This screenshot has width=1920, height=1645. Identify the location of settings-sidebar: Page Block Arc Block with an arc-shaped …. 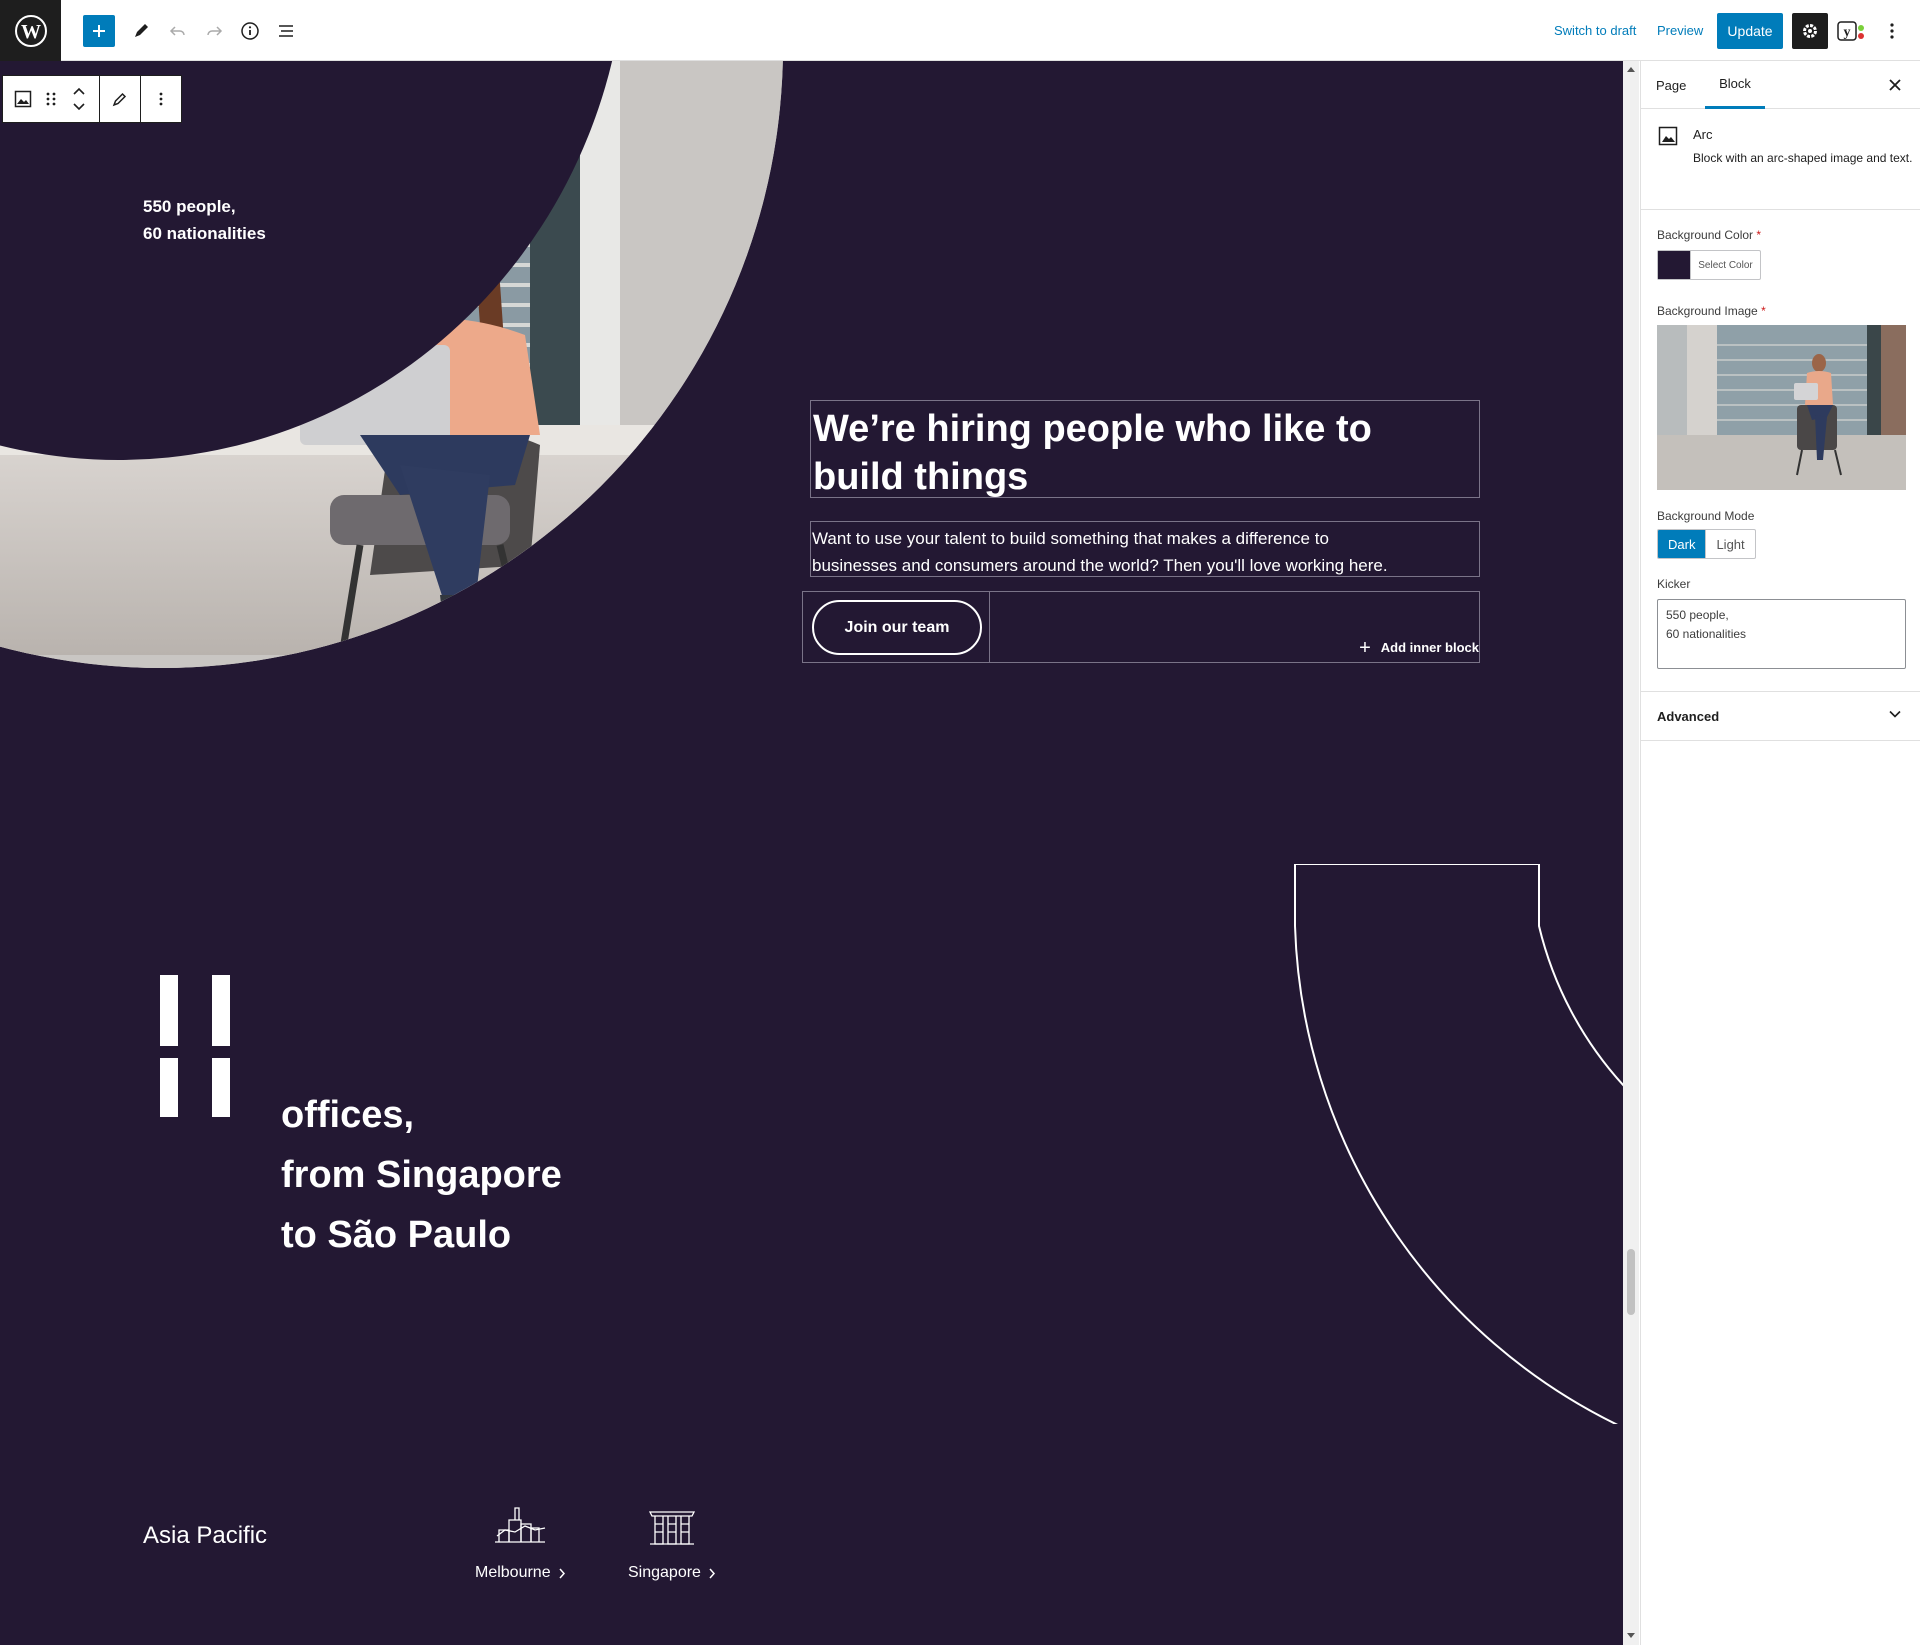
(1780, 853).